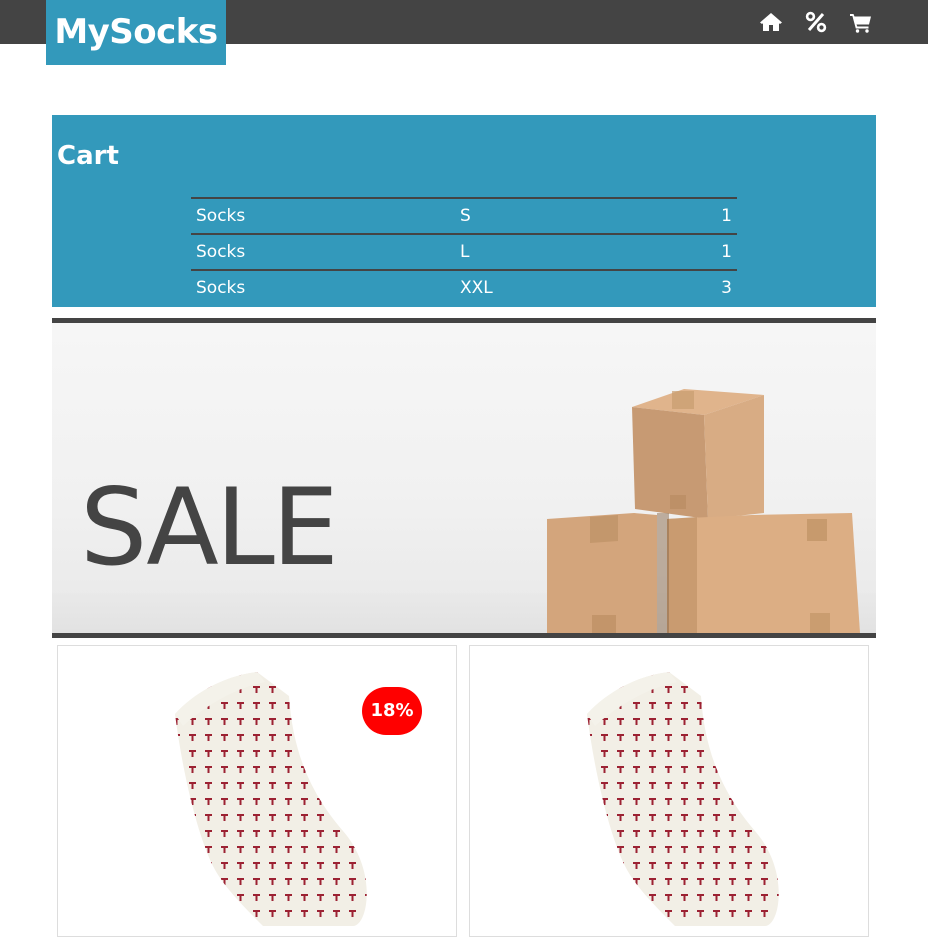  What do you see at coordinates (861, 22) in the screenshot?
I see `cart-icon` at bounding box center [861, 22].